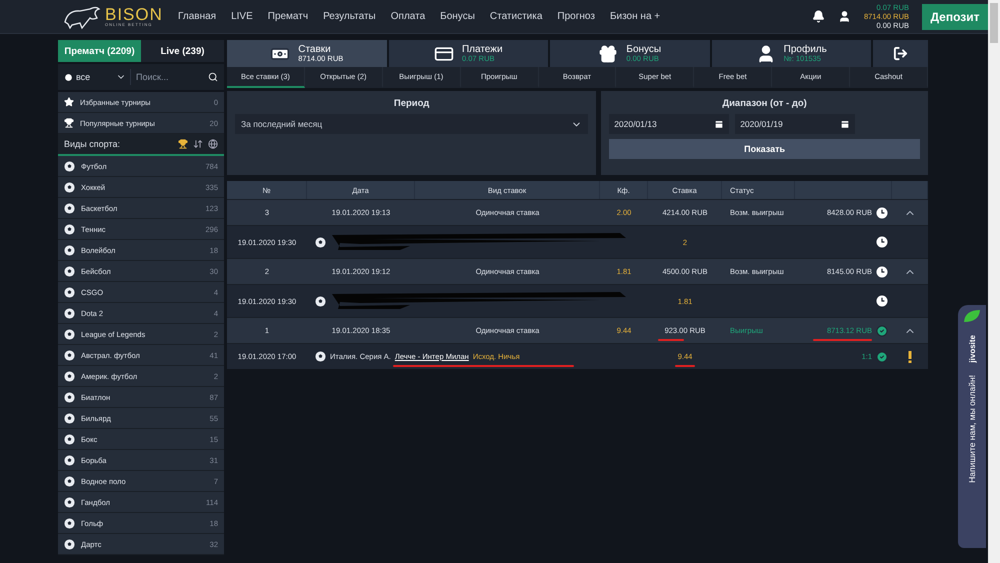 The height and width of the screenshot is (563, 1000). What do you see at coordinates (955, 17) in the screenshot?
I see `deposit-button: Депозит` at bounding box center [955, 17].